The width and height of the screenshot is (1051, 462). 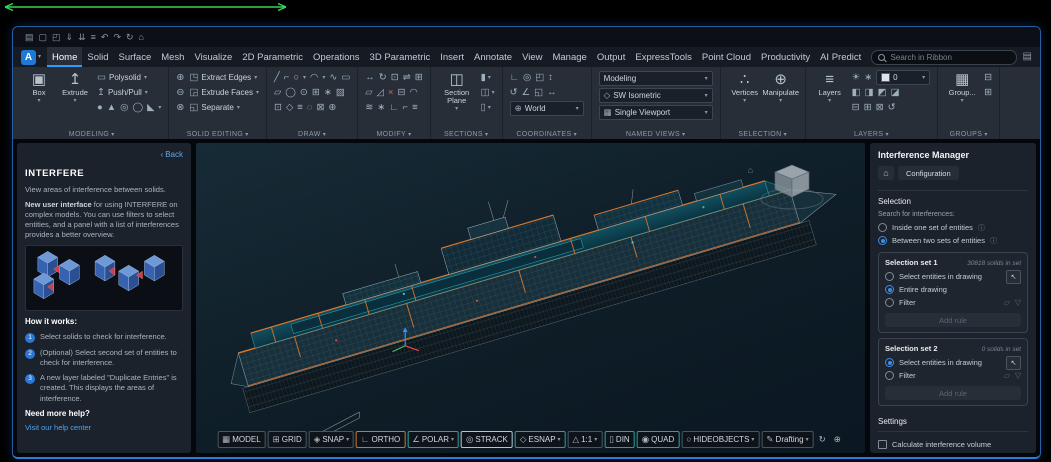 What do you see at coordinates (129, 92) in the screenshot?
I see `push-pull-button: ↥ Push/Pull ▾` at bounding box center [129, 92].